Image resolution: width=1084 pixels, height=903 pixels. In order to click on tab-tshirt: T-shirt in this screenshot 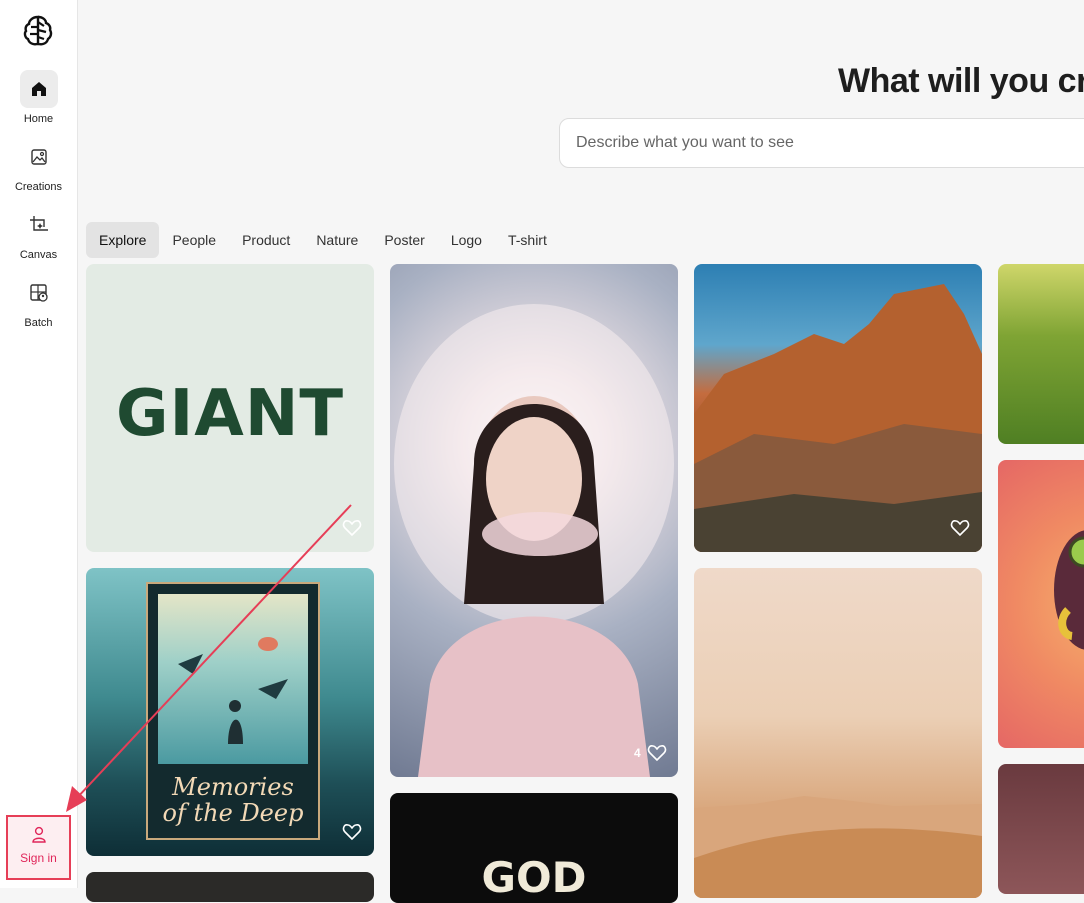, I will do `click(527, 240)`.